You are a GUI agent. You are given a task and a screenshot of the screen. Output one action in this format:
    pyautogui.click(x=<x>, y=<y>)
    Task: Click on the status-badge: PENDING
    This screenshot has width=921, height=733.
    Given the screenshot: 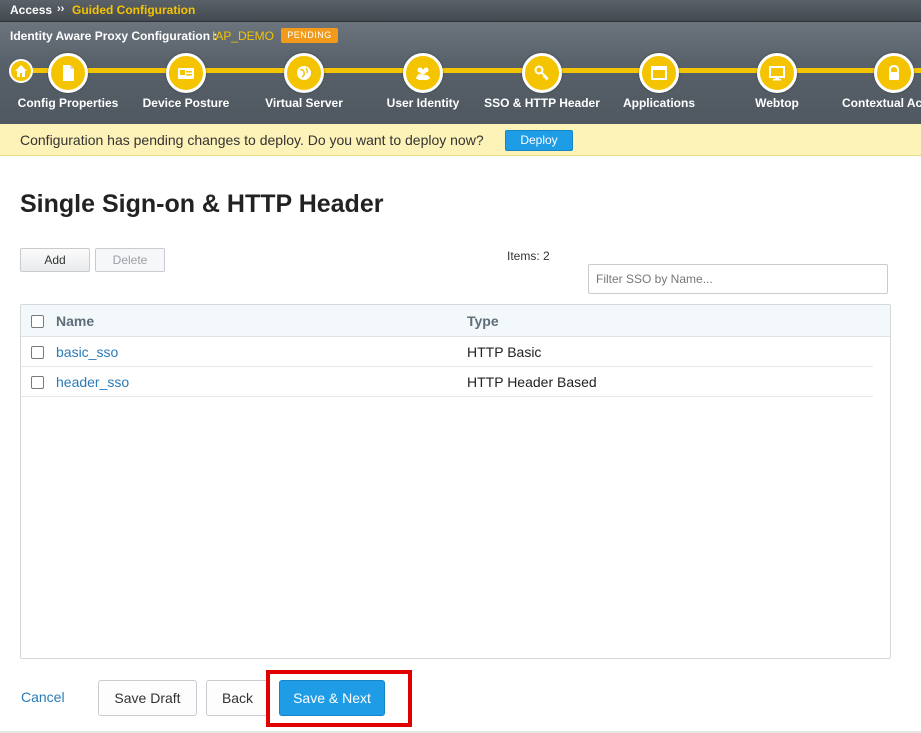 What is the action you would take?
    pyautogui.click(x=309, y=35)
    